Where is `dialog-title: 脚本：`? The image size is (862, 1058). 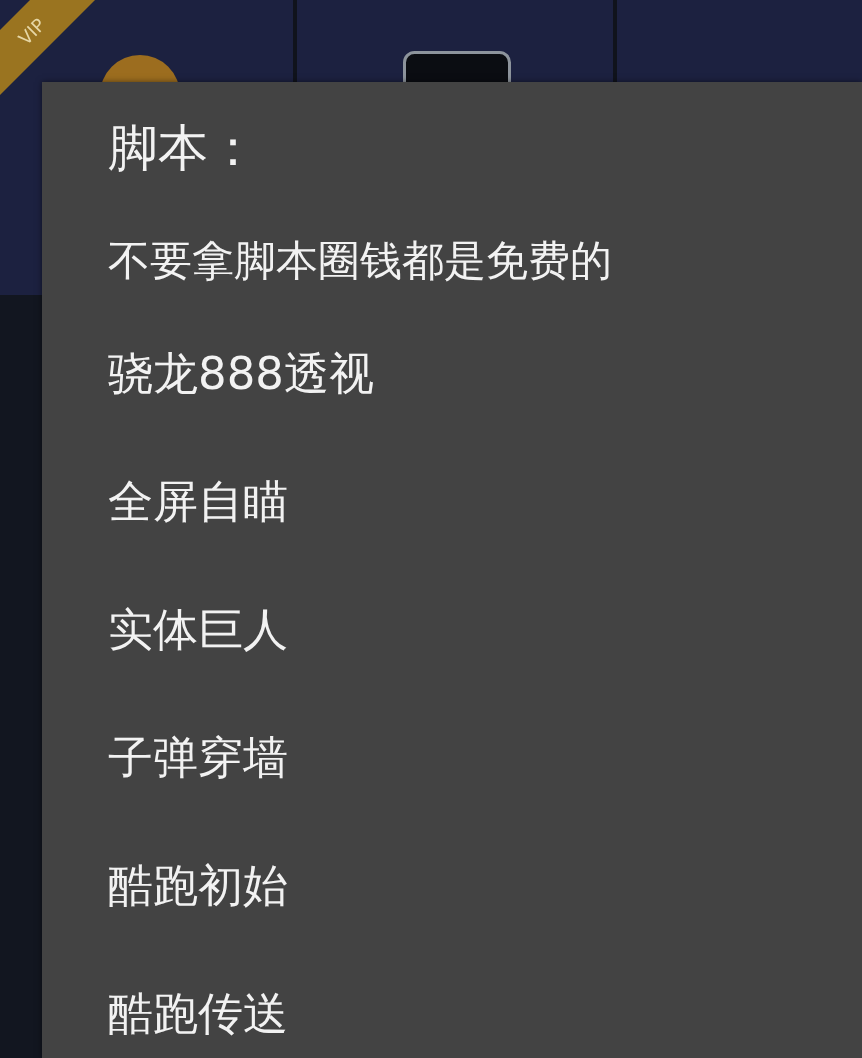
dialog-title: 脚本： is located at coordinates (183, 148).